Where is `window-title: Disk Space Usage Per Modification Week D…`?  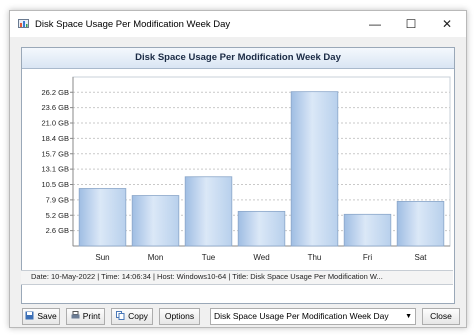 window-title: Disk Space Usage Per Modification Week D… is located at coordinates (133, 24).